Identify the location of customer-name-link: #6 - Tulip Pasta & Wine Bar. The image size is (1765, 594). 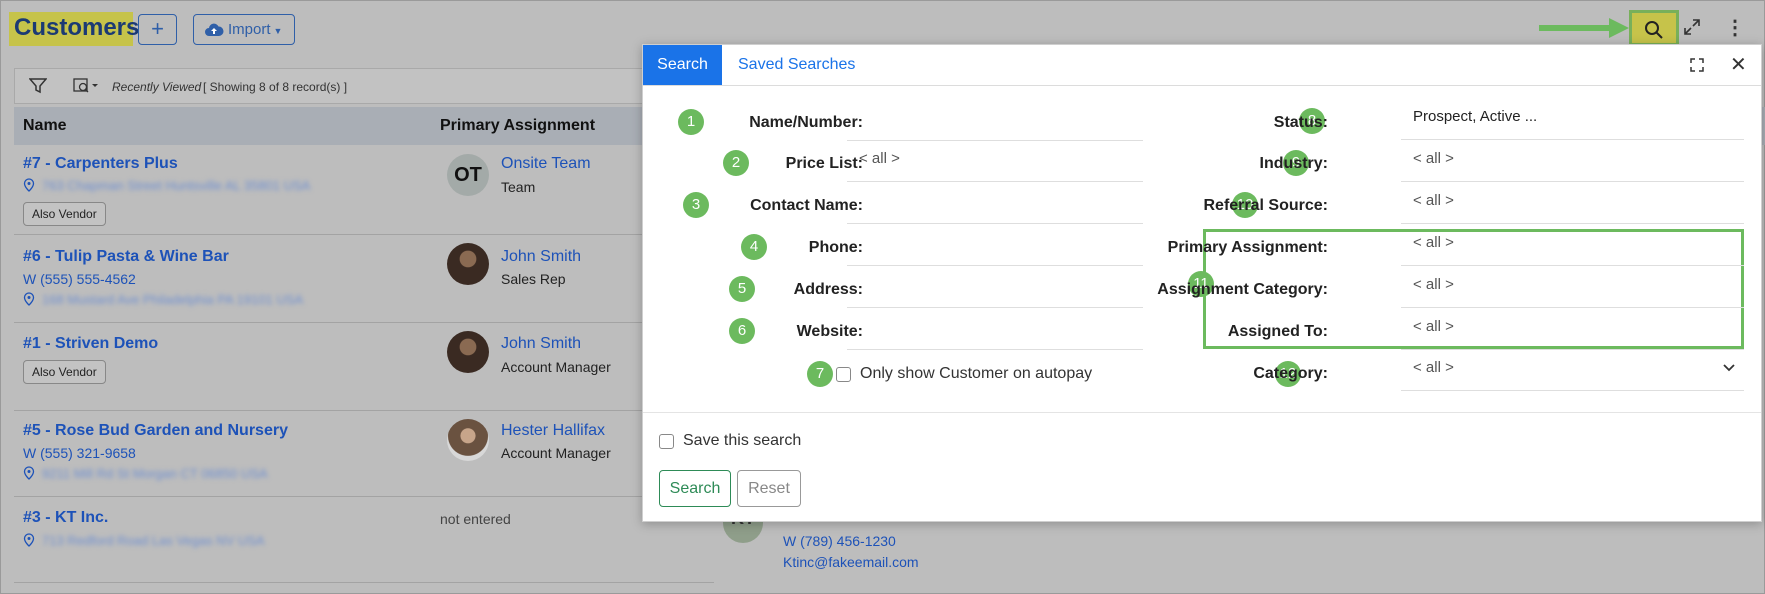
(126, 257).